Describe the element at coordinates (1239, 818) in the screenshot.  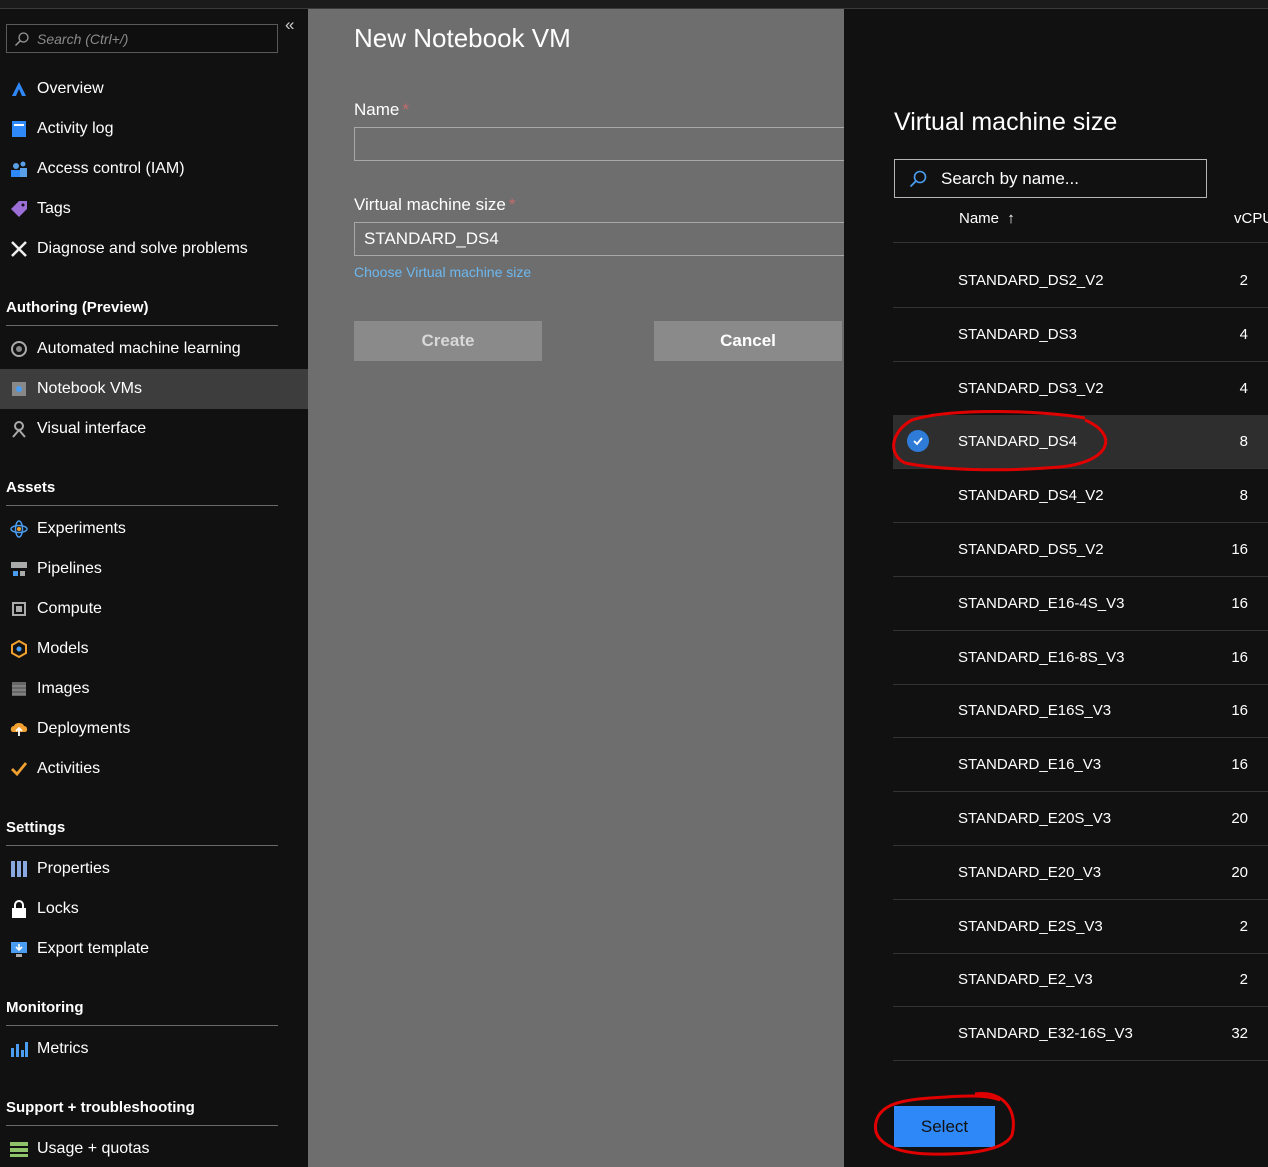
I see `vm-size-vcpu: 20` at that location.